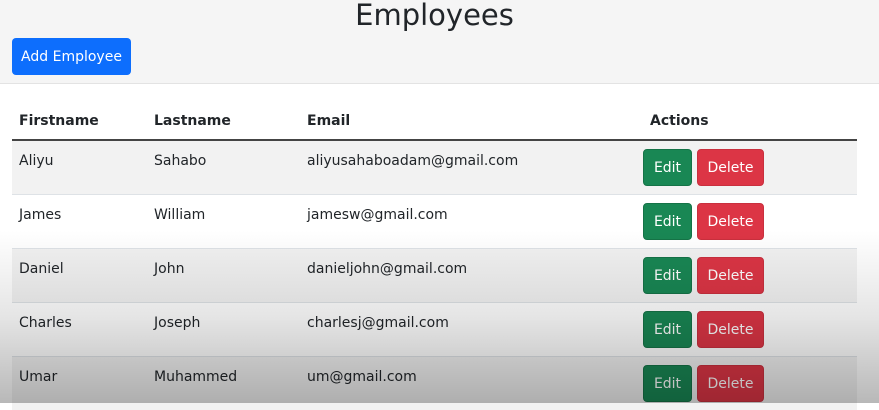 Image resolution: width=879 pixels, height=410 pixels. I want to click on firstname-cell: James, so click(79, 222).